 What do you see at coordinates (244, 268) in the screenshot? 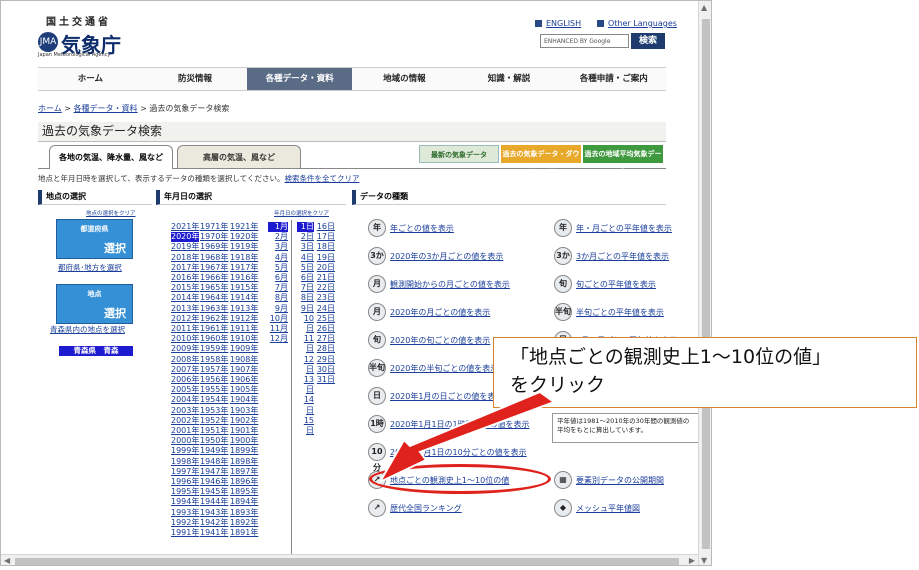
I see `year-link: 1917年` at bounding box center [244, 268].